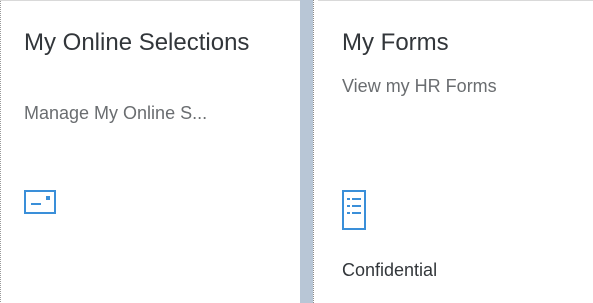 This screenshot has width=593, height=303. I want to click on form-list-icon, so click(354, 212).